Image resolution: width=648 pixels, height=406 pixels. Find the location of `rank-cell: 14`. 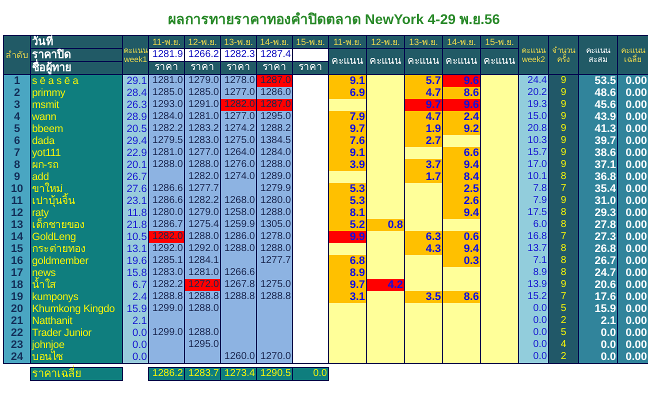

rank-cell: 14 is located at coordinates (17, 237).